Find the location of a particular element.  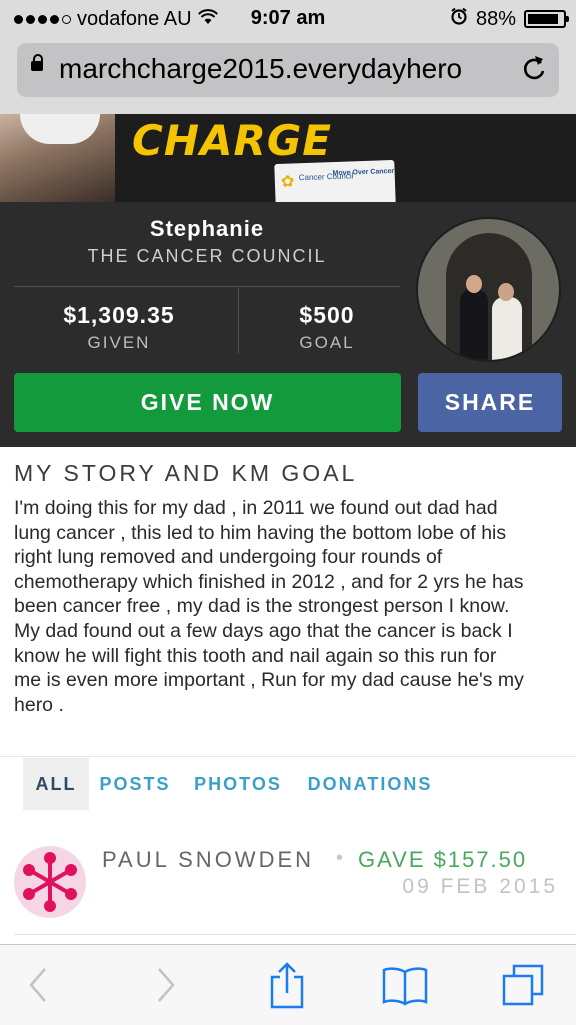

profile-photo is located at coordinates (488, 289).